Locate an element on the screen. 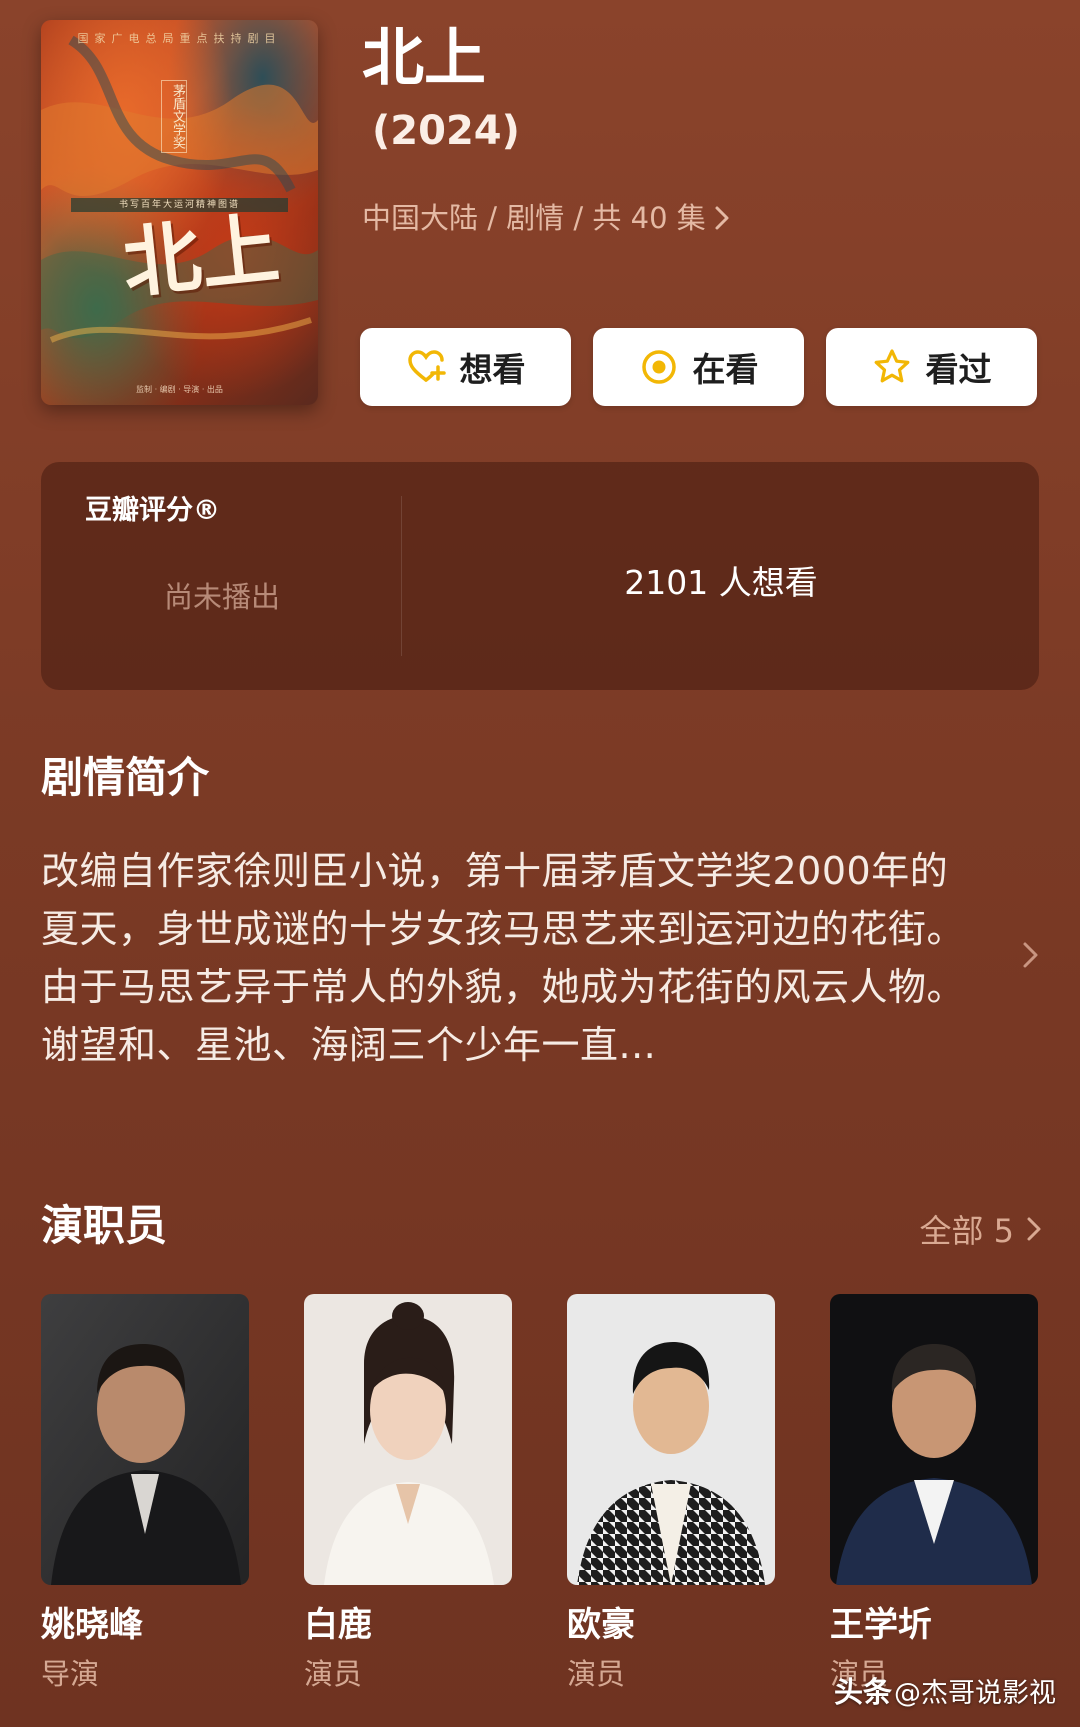 The image size is (1080, 1727). rating-status: 尚未播出 is located at coordinates (221, 597).